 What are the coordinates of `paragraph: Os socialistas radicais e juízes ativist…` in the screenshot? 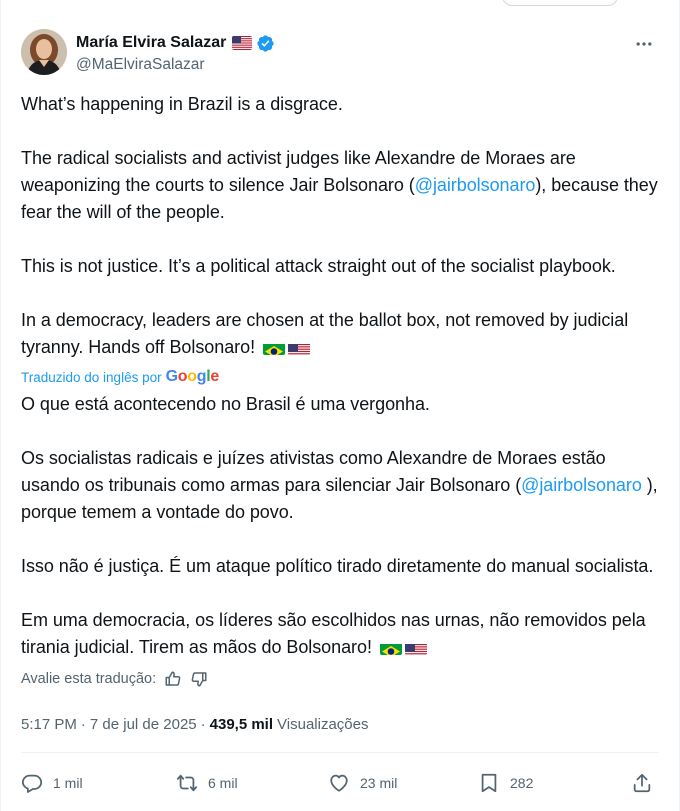 It's located at (339, 485).